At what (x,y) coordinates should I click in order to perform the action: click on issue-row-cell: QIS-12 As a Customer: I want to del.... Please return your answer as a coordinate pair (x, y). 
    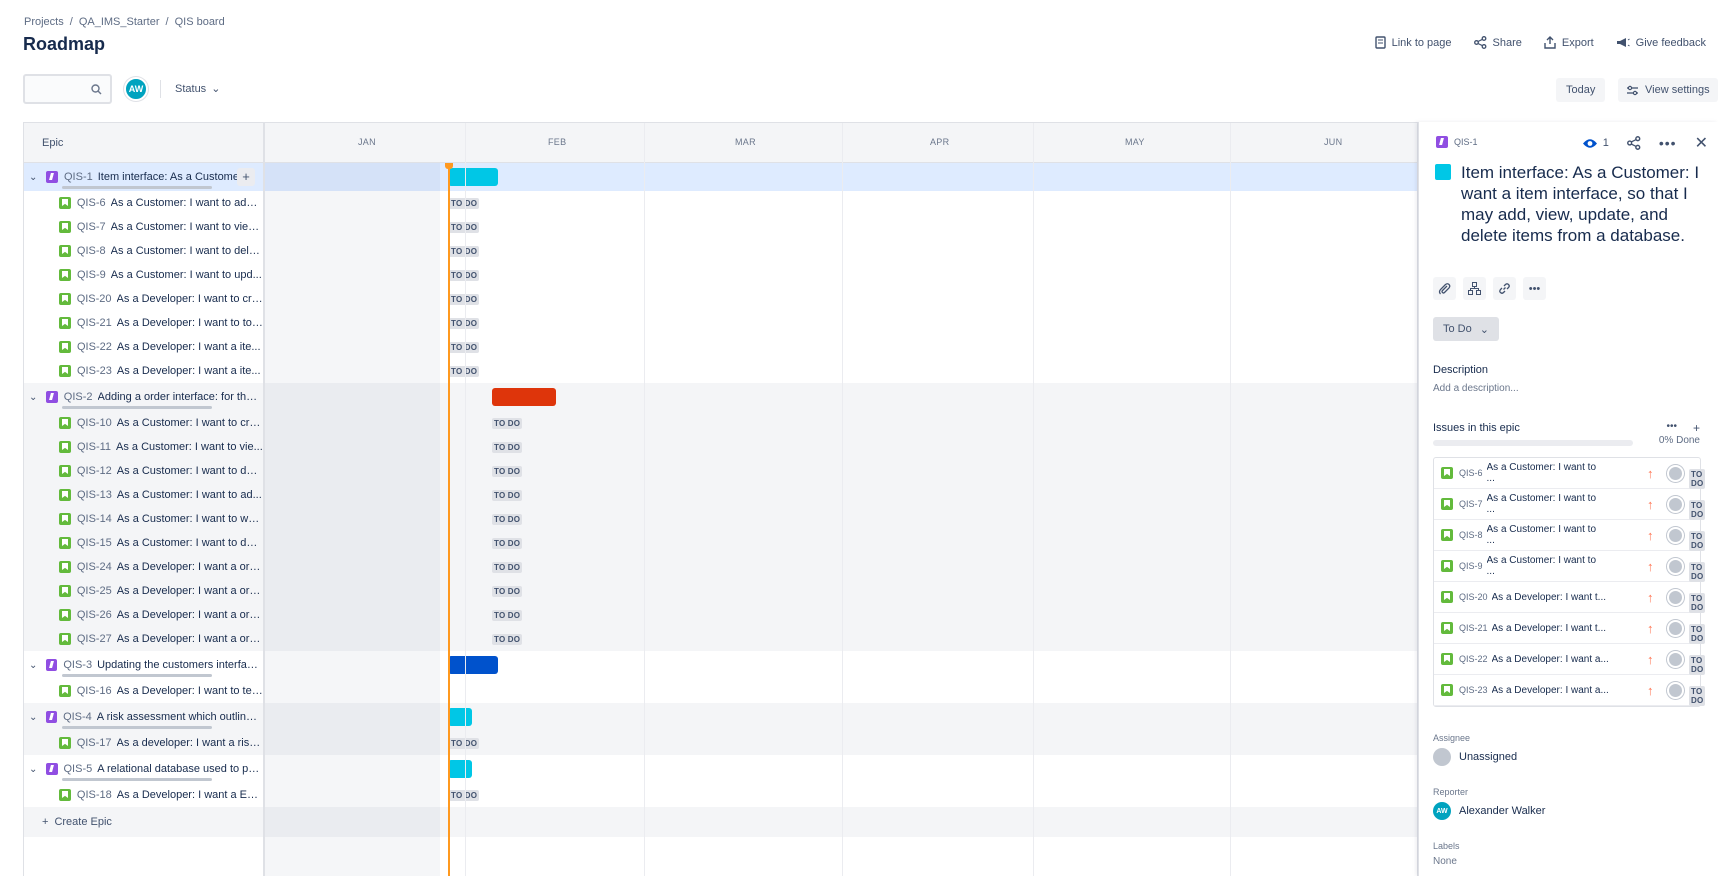
    Looking at the image, I should click on (143, 471).